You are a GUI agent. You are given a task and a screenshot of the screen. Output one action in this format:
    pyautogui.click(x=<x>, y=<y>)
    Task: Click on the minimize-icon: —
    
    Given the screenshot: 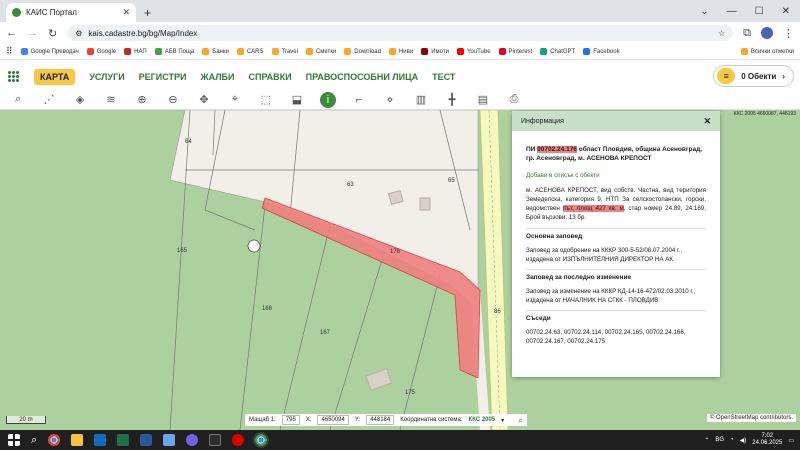 What is the action you would take?
    pyautogui.click(x=732, y=11)
    